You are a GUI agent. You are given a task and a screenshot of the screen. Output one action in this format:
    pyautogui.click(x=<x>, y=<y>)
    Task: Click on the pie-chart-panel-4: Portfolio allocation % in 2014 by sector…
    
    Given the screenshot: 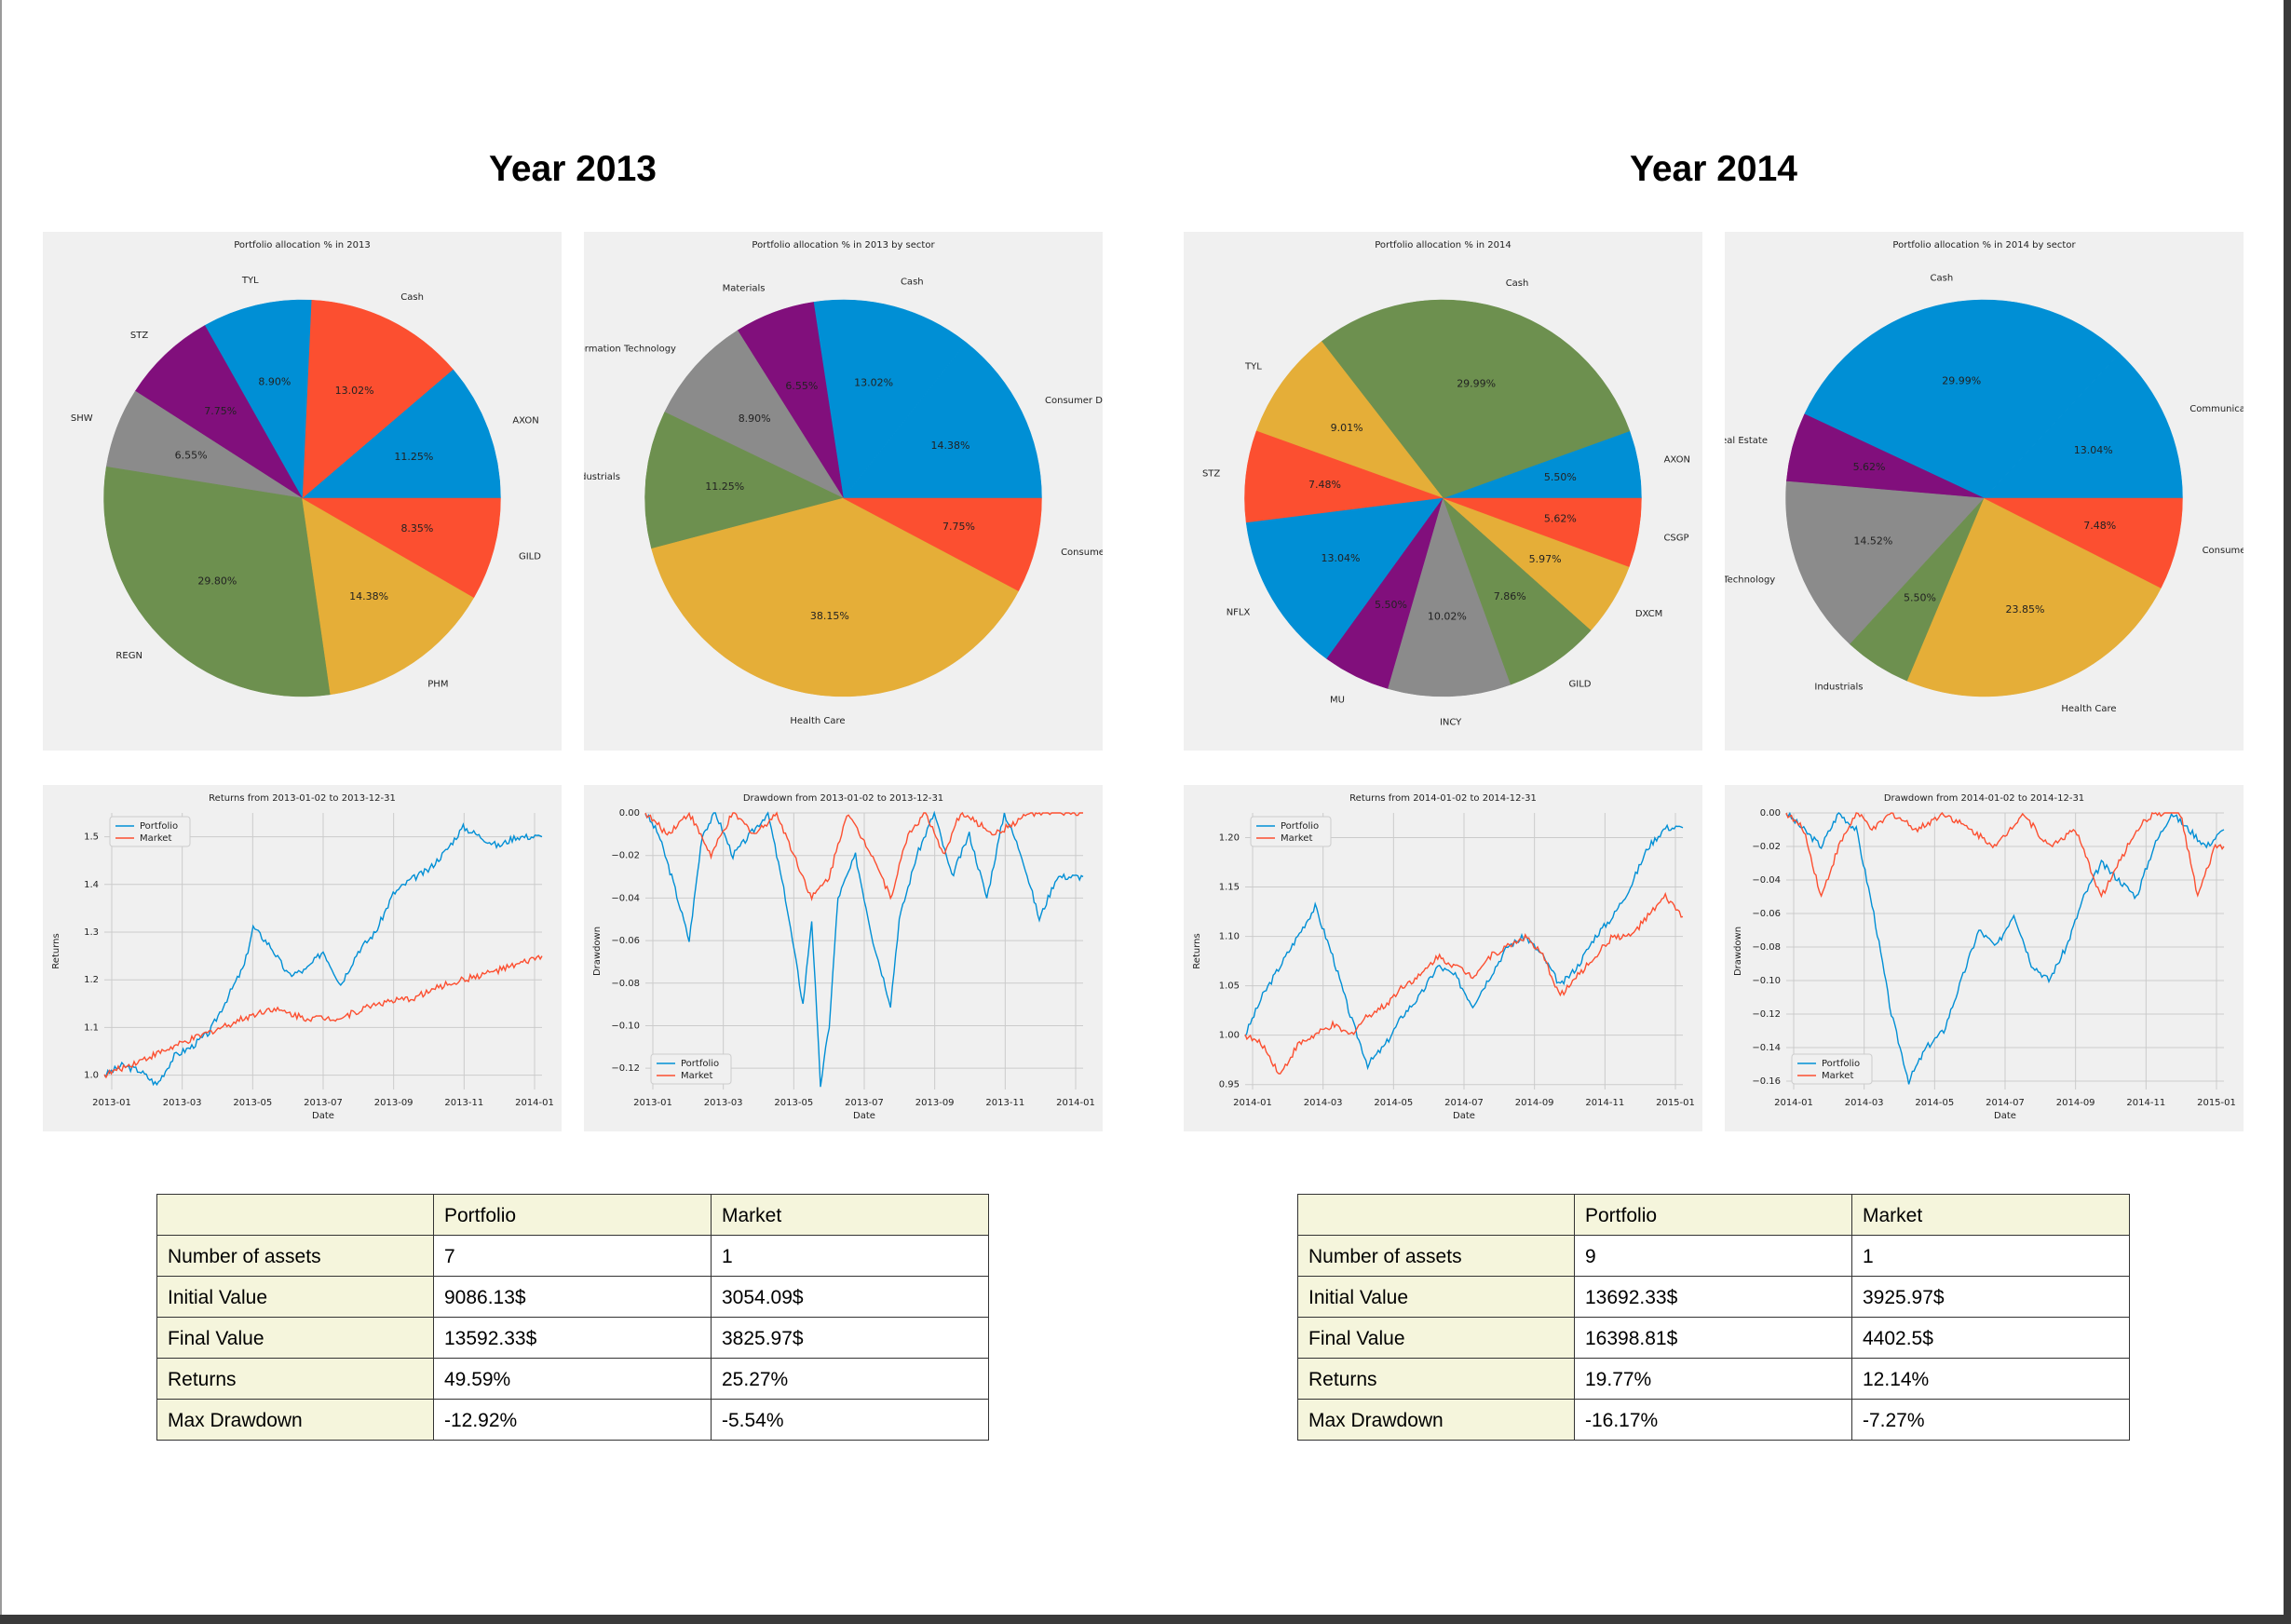 What is the action you would take?
    pyautogui.click(x=1984, y=491)
    